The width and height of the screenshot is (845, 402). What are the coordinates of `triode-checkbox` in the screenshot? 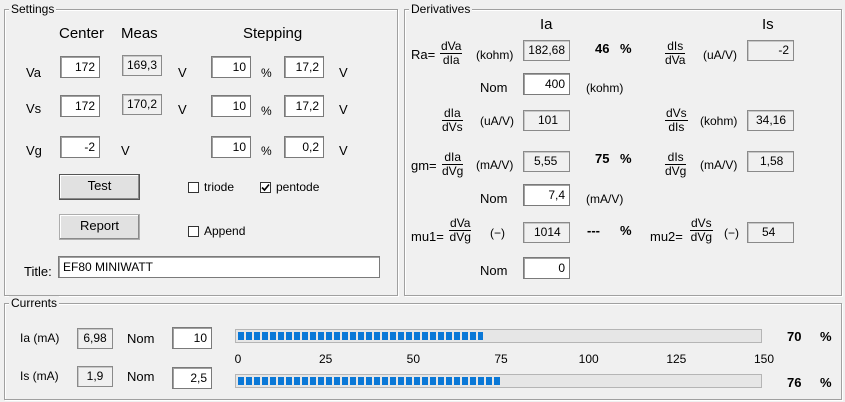 It's located at (193, 187).